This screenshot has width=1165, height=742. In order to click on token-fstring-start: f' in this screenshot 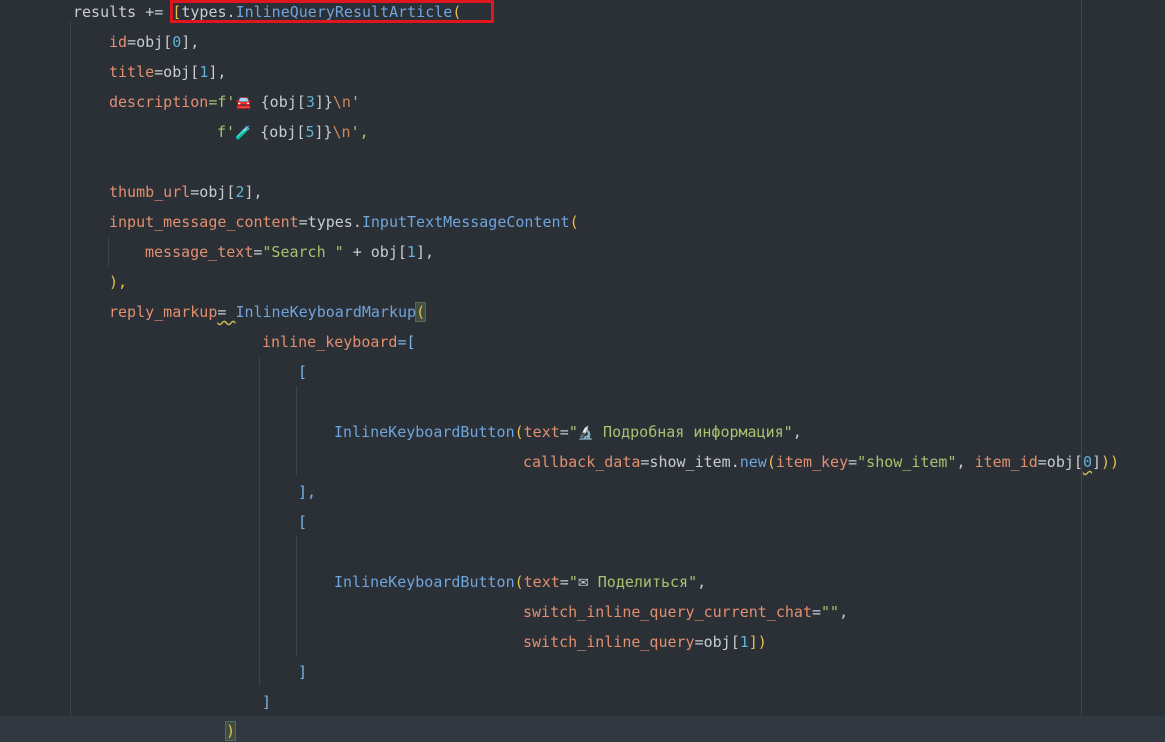, I will do `click(226, 132)`.